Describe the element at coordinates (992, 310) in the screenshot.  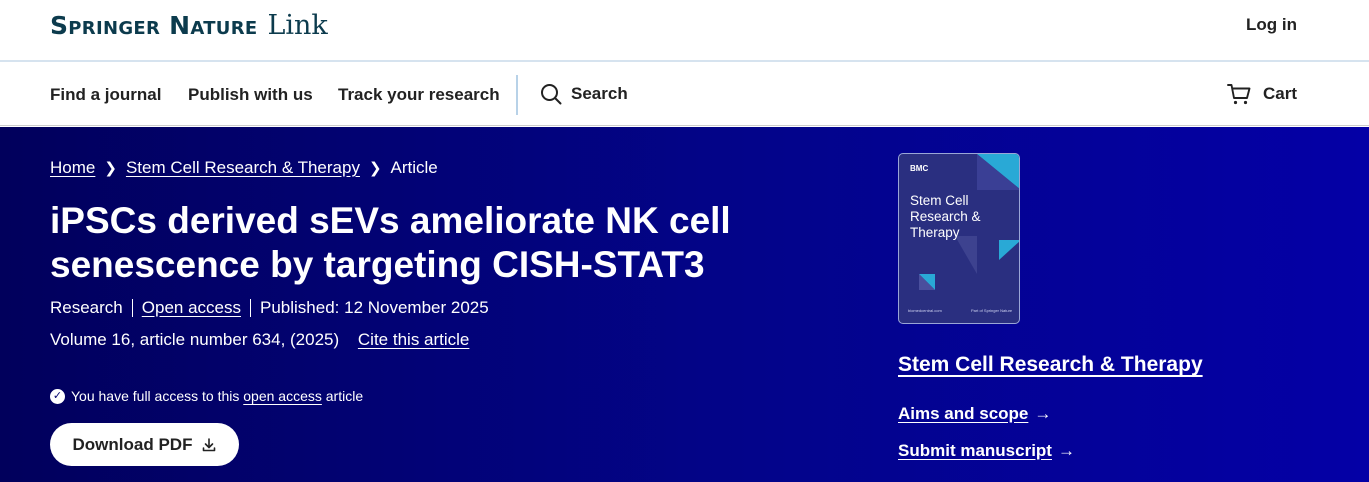
I see `cover-footer-right: Part of Springer Nature` at that location.